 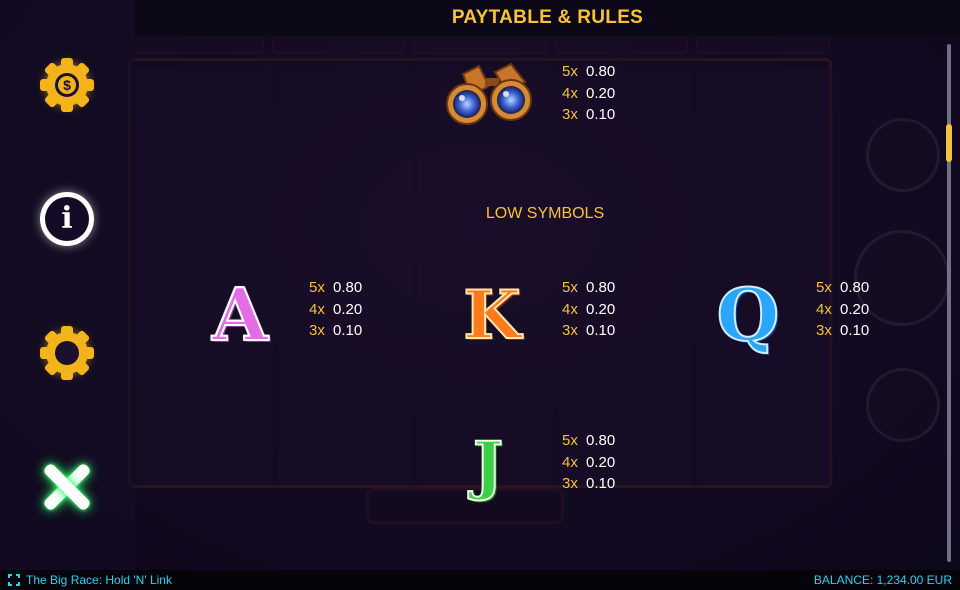 I want to click on page-title: PAYTABLE & RULES, so click(x=547, y=17).